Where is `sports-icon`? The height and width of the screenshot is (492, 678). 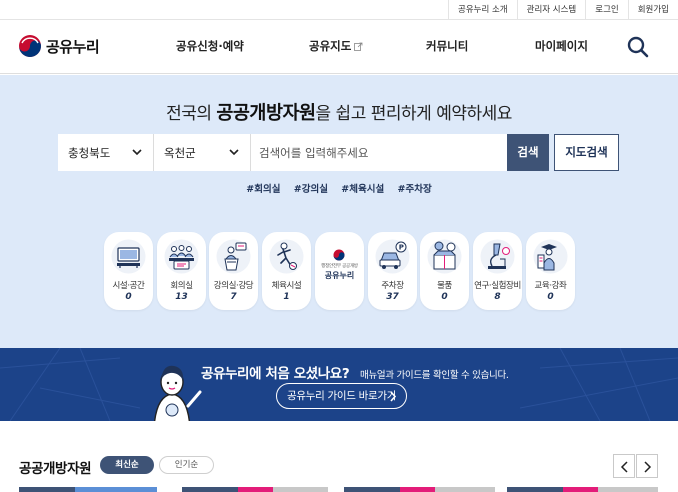 sports-icon is located at coordinates (286, 256).